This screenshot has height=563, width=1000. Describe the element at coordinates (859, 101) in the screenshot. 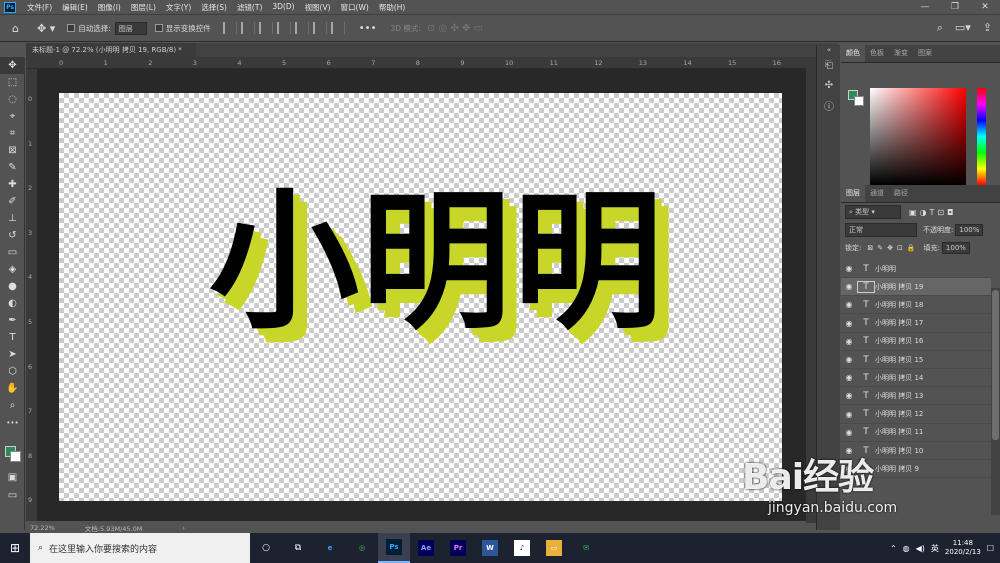

I see `color-panel-bg-swatch` at that location.